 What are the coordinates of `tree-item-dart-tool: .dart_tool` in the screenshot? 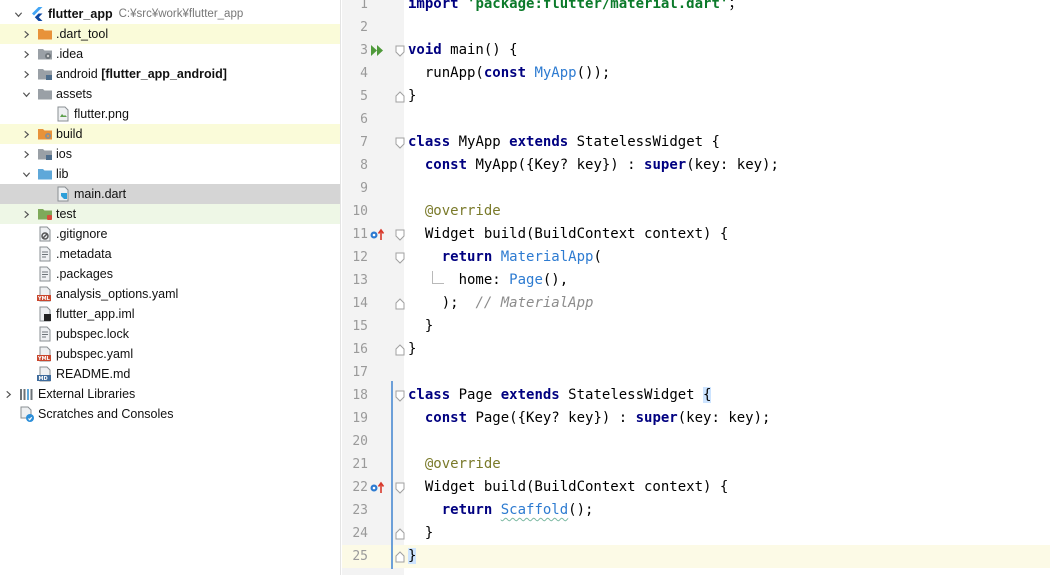 It's located at (170, 34).